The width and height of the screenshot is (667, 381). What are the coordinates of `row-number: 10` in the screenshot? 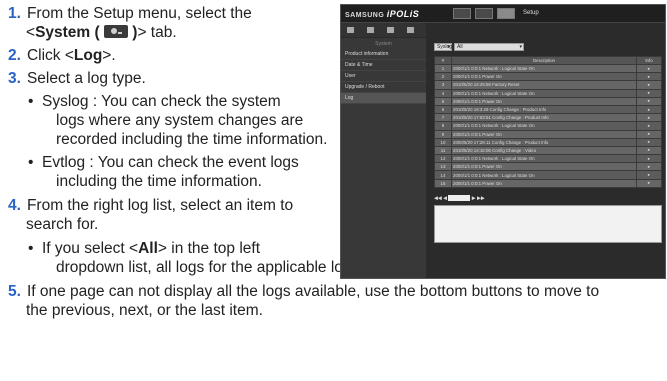 It's located at (443, 142).